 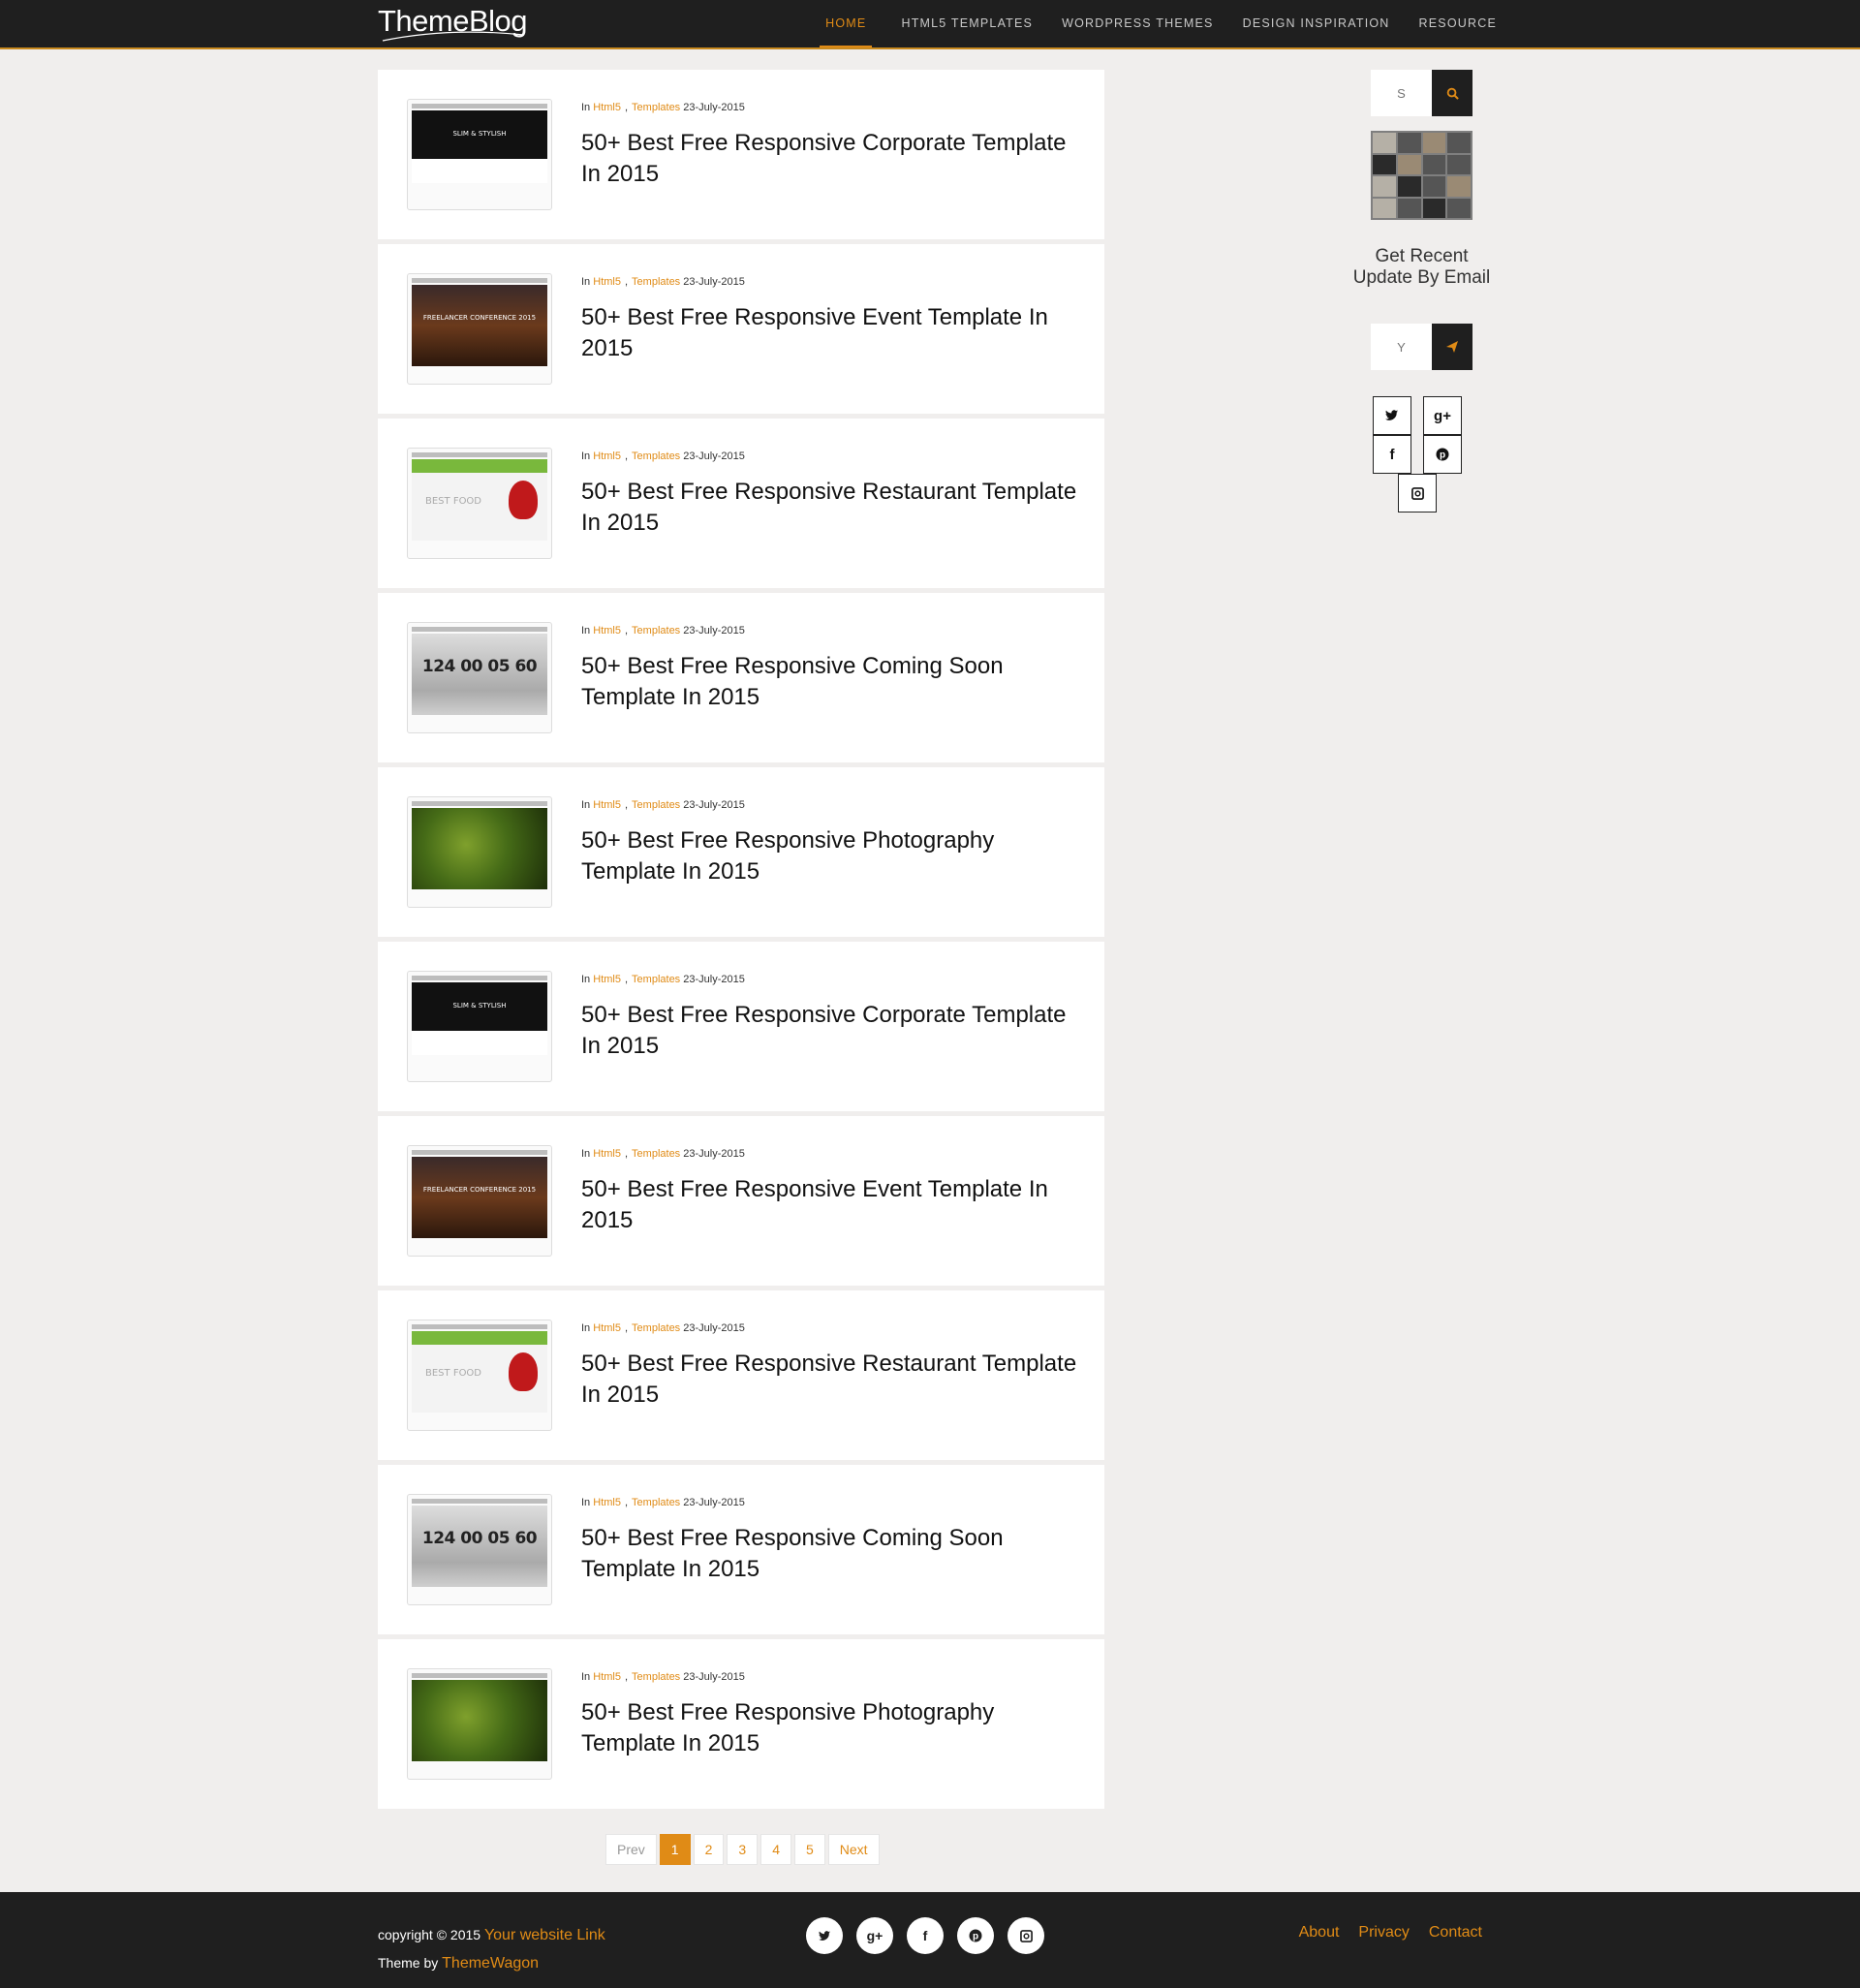 I want to click on paper-plane-icon, so click(x=1452, y=347).